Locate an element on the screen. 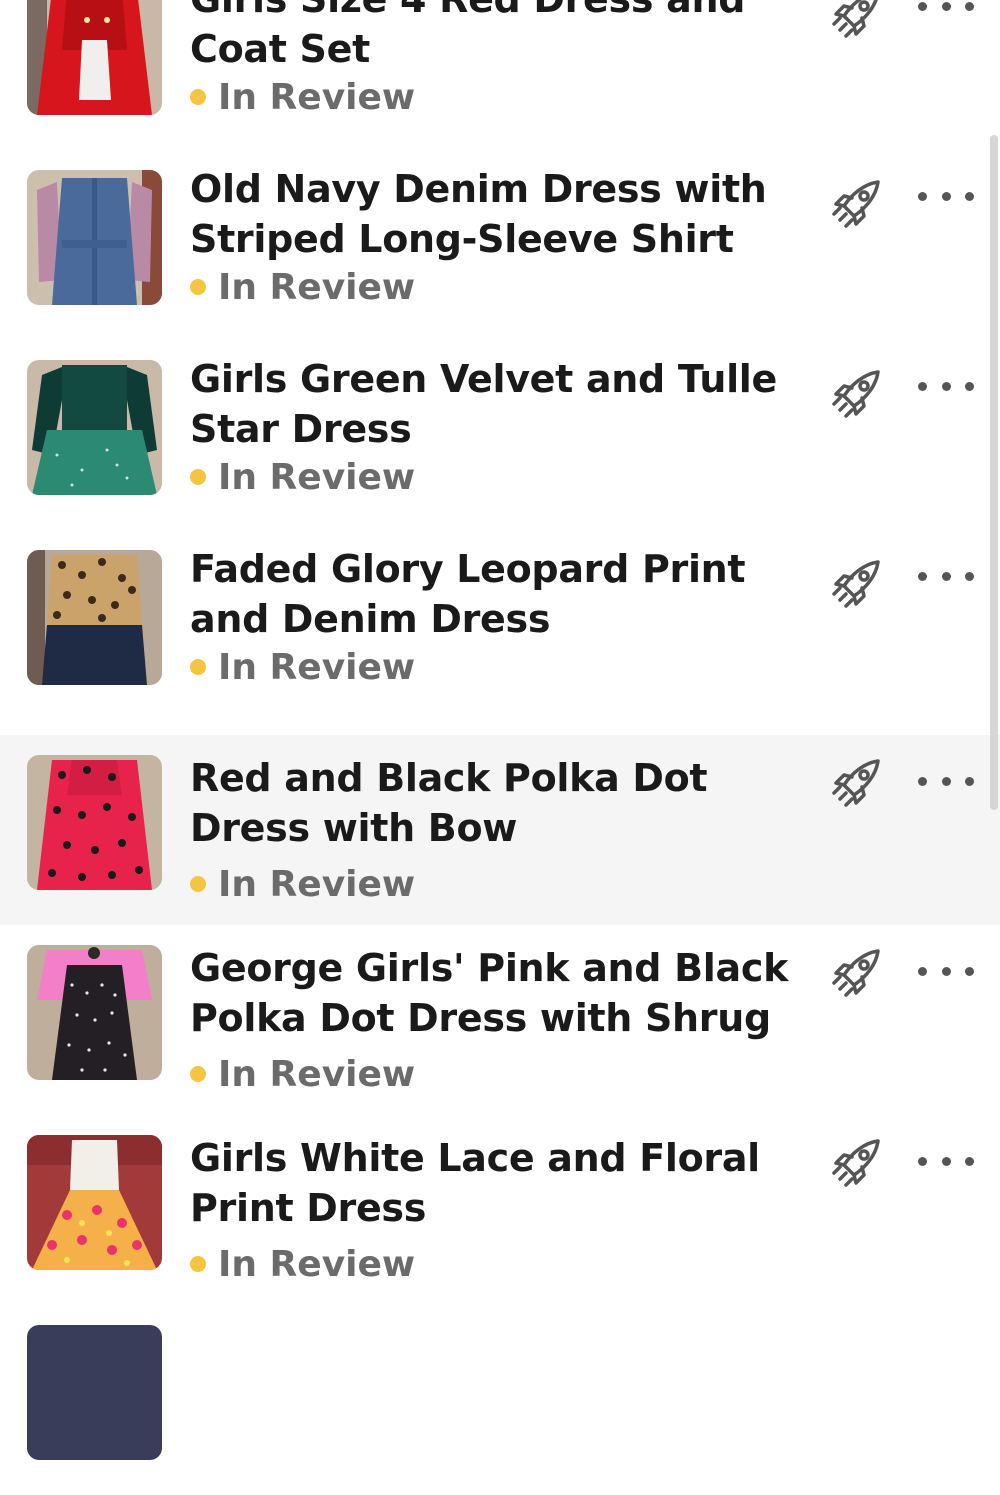 The width and height of the screenshot is (1000, 1495). floral-dress-photo is located at coordinates (94, 1202).